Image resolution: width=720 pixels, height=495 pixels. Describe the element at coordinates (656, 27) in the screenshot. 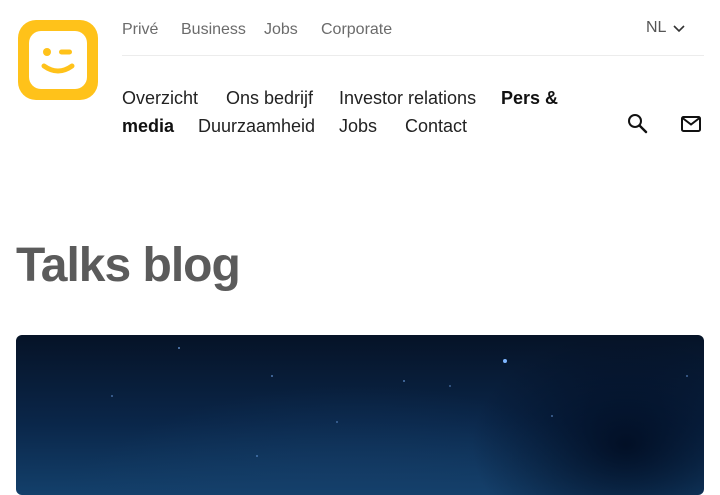

I see `language-label: NL` at that location.